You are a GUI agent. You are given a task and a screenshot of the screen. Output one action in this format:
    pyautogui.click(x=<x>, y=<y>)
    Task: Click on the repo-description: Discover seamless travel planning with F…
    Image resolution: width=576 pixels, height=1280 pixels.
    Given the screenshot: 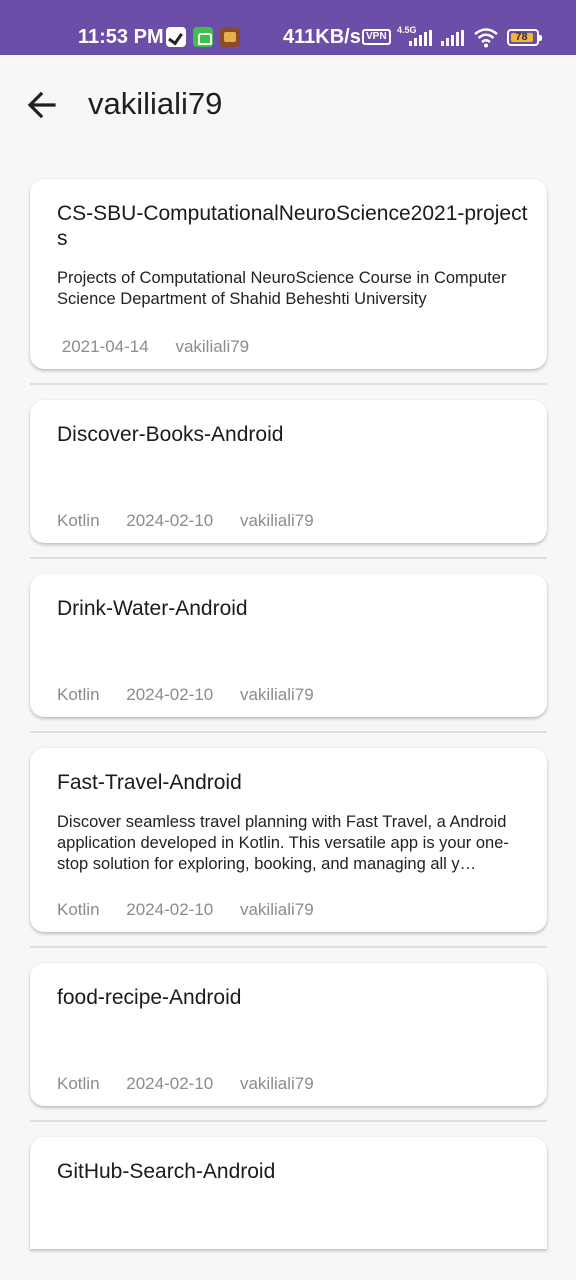 What is the action you would take?
    pyautogui.click(x=283, y=843)
    